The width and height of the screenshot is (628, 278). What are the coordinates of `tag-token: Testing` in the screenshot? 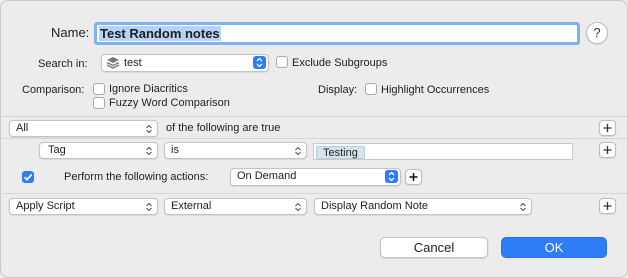 It's located at (340, 152).